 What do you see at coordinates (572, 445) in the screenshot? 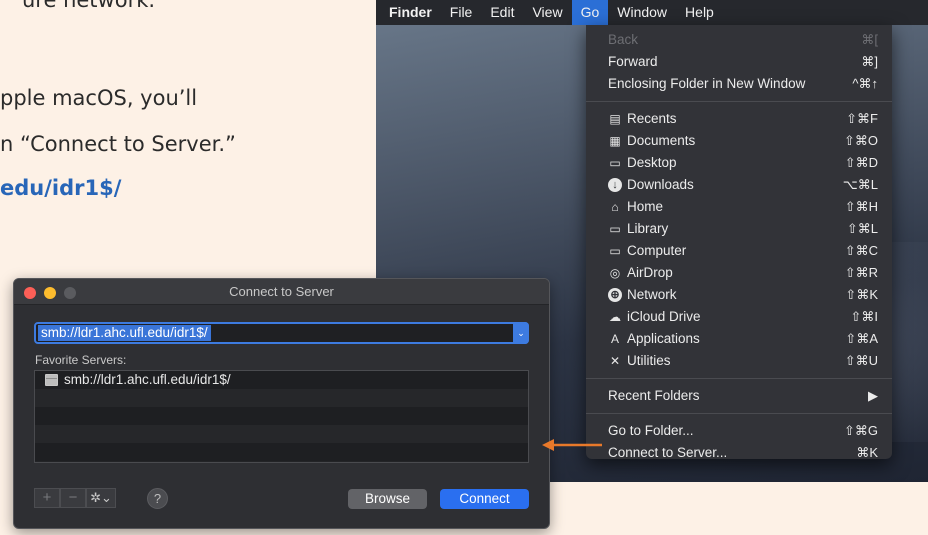
I see `pointer-arrow-icon` at bounding box center [572, 445].